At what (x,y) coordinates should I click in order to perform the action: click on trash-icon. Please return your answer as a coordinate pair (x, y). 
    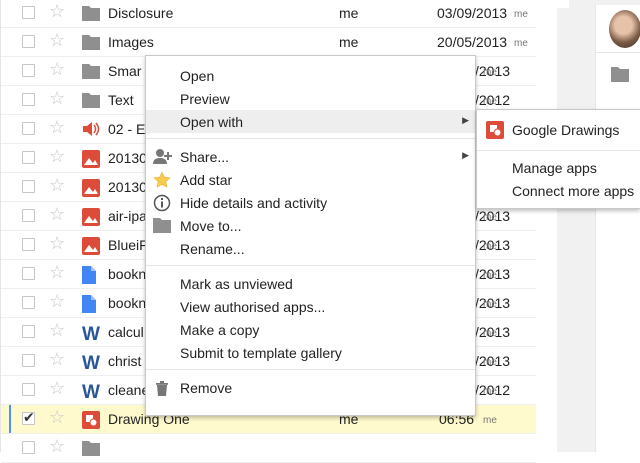
    Looking at the image, I should click on (162, 388).